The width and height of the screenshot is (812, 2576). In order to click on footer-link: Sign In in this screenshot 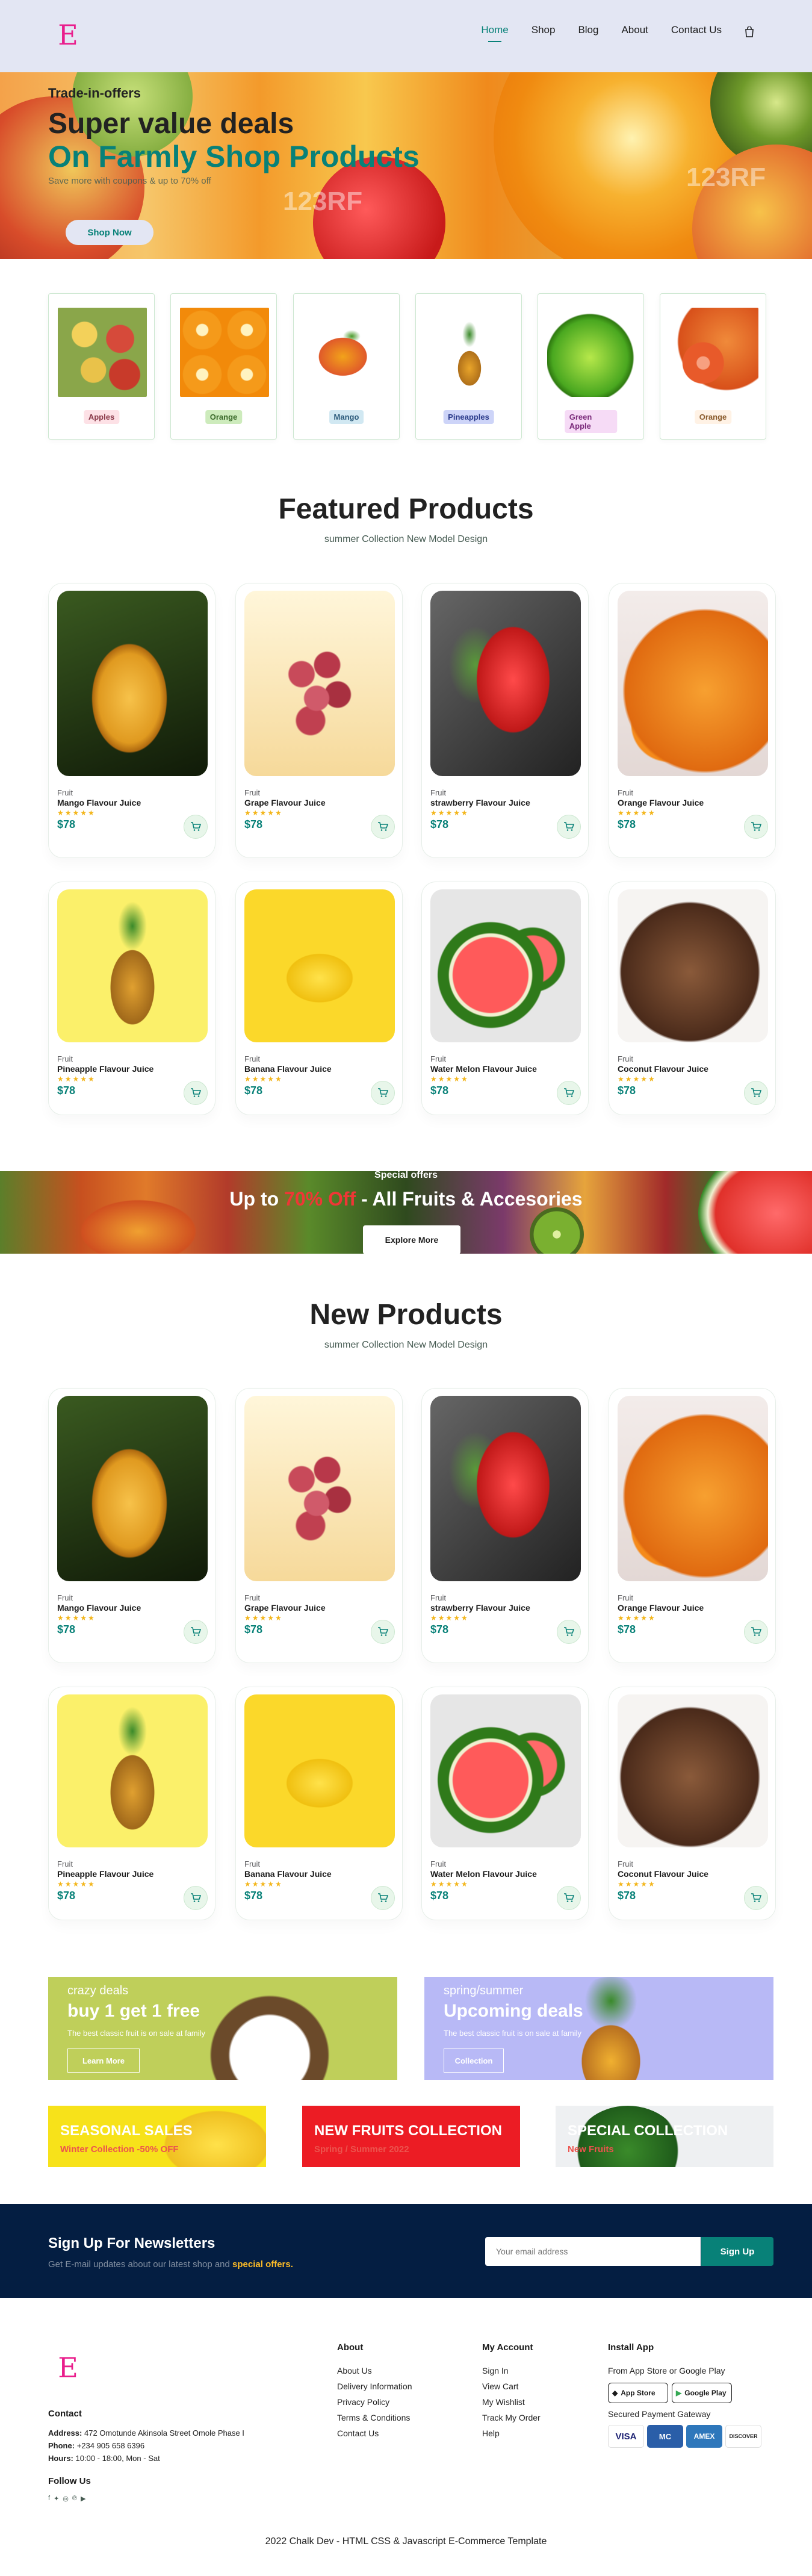, I will do `click(511, 2371)`.